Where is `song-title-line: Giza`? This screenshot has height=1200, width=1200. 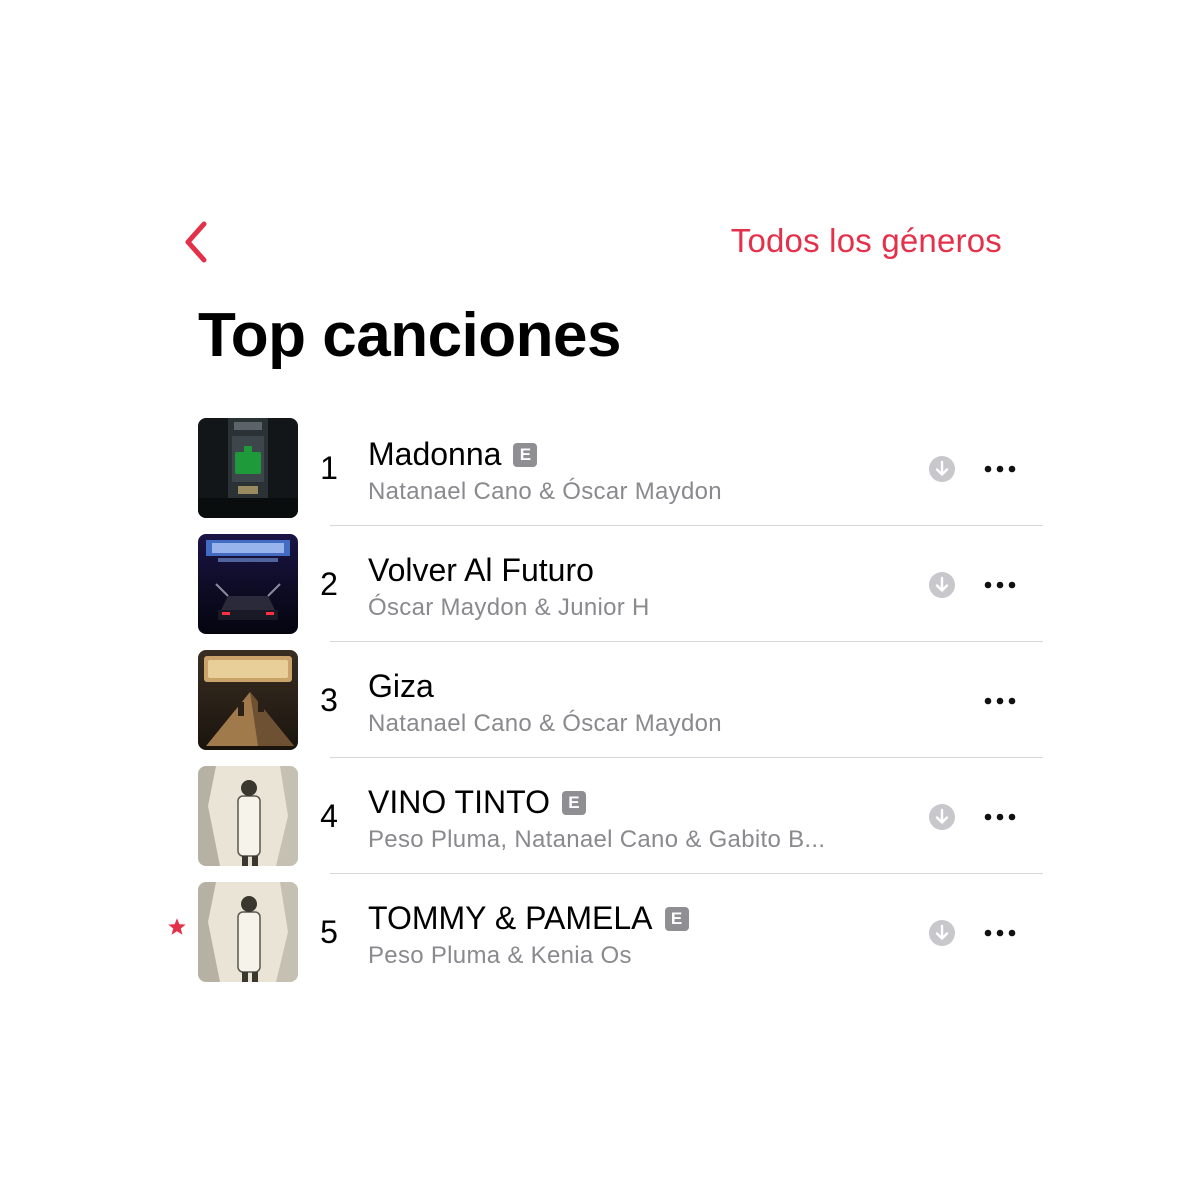 song-title-line: Giza is located at coordinates (401, 686).